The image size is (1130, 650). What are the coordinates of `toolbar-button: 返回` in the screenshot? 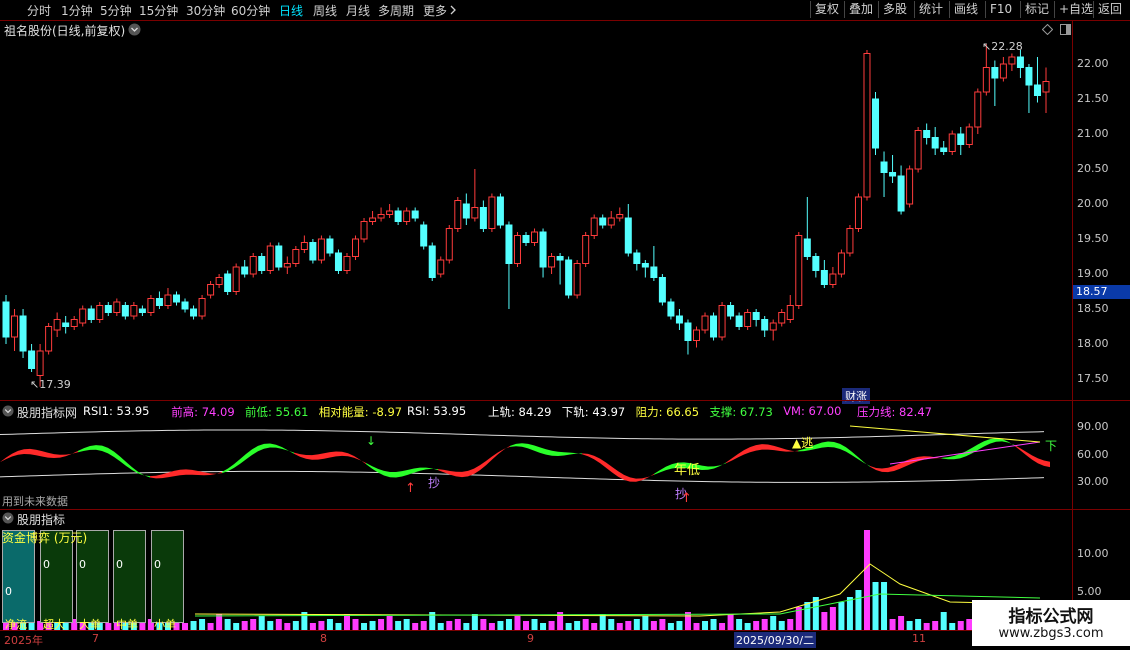 It's located at (1109, 9).